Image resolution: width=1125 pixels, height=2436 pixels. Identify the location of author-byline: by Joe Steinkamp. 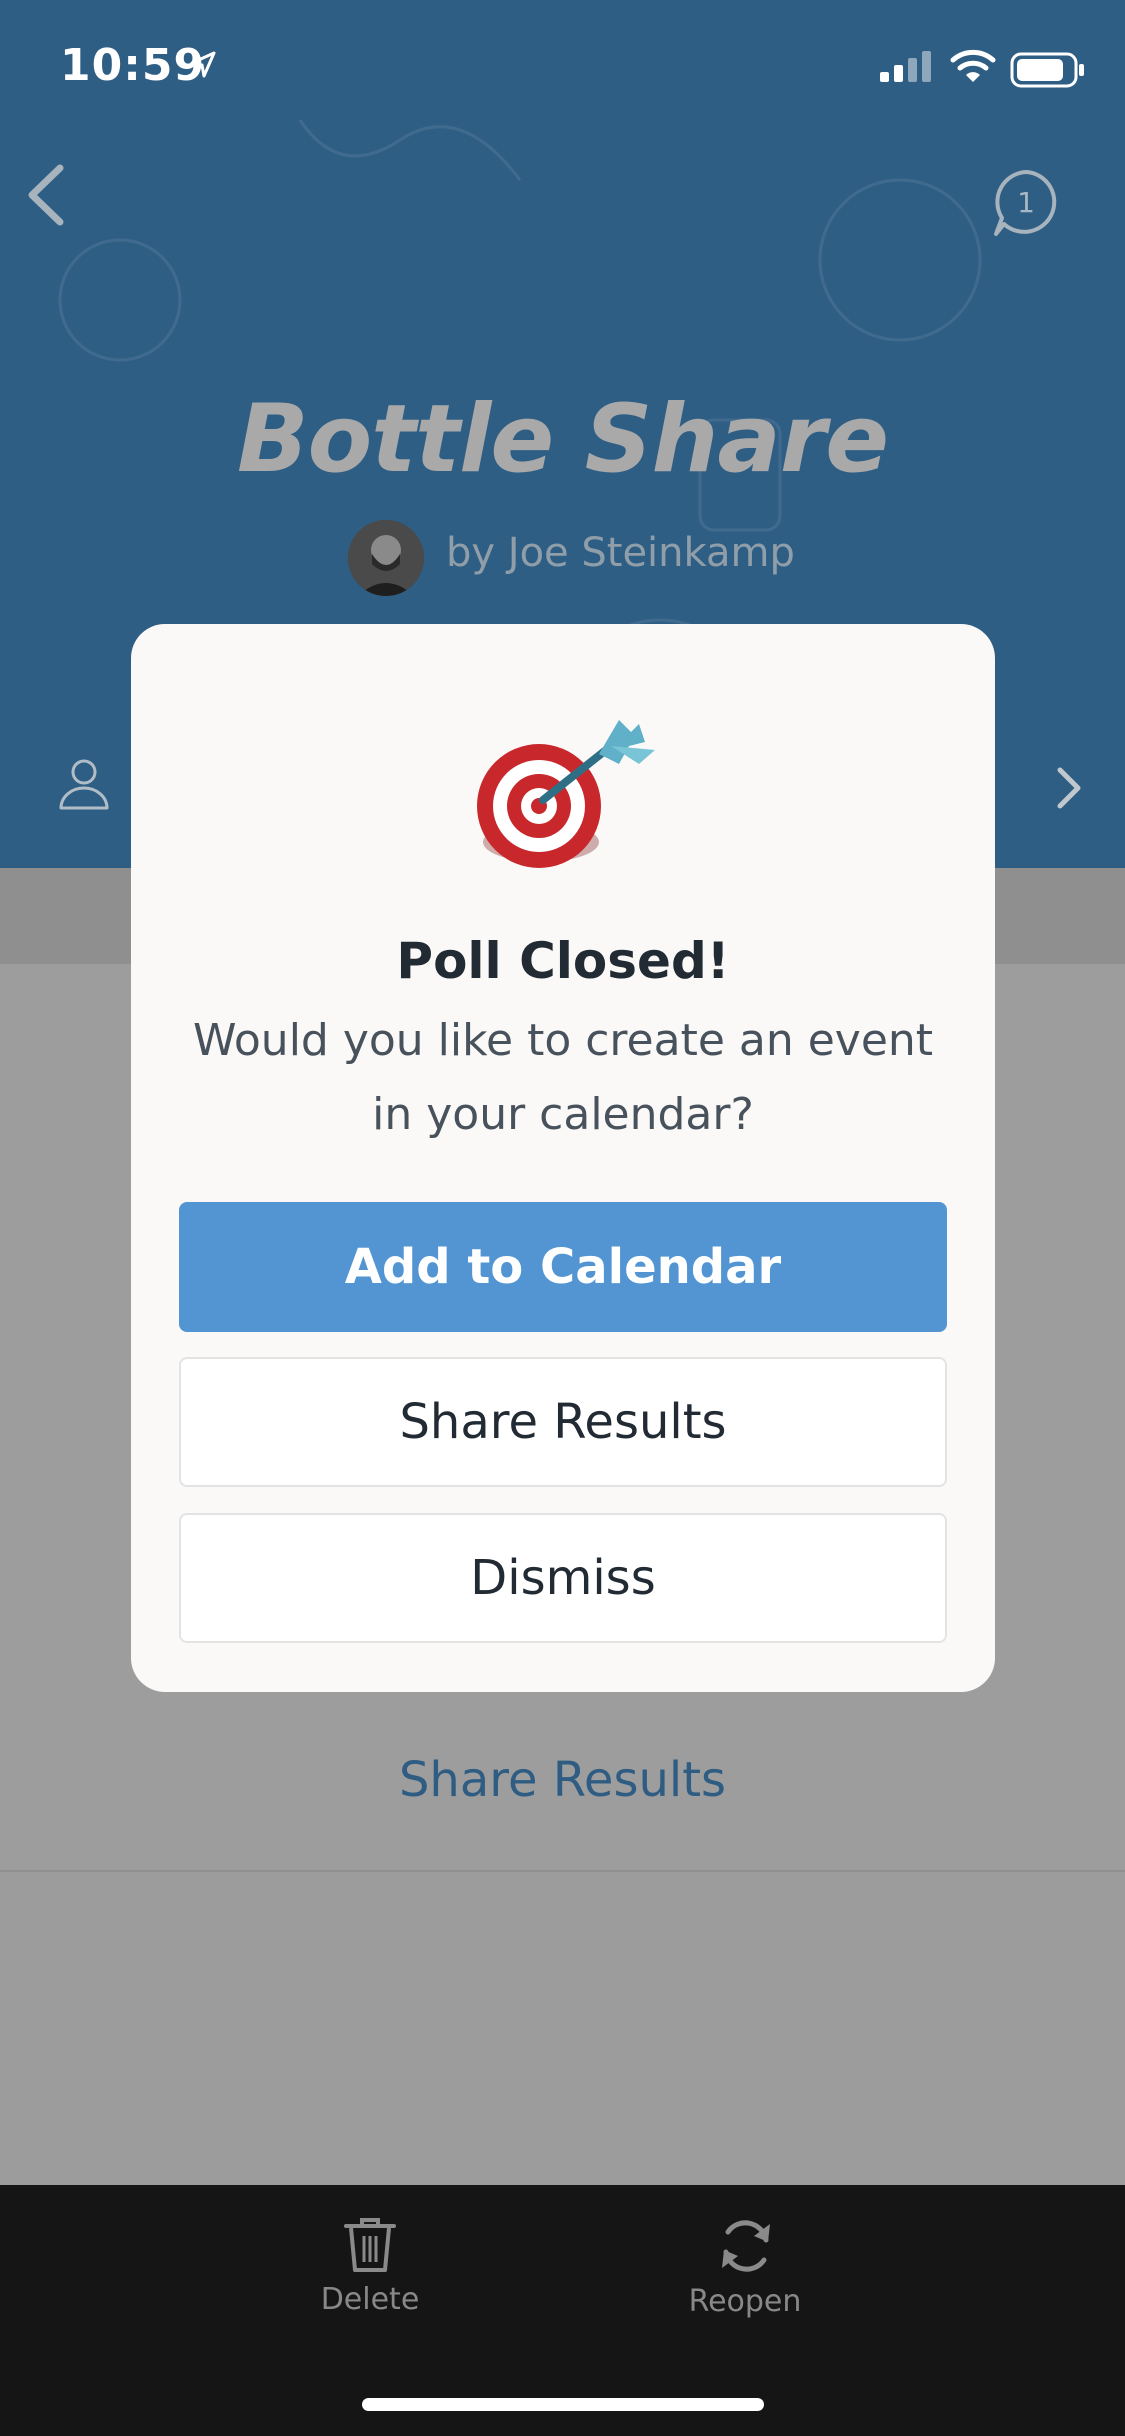
(620, 553).